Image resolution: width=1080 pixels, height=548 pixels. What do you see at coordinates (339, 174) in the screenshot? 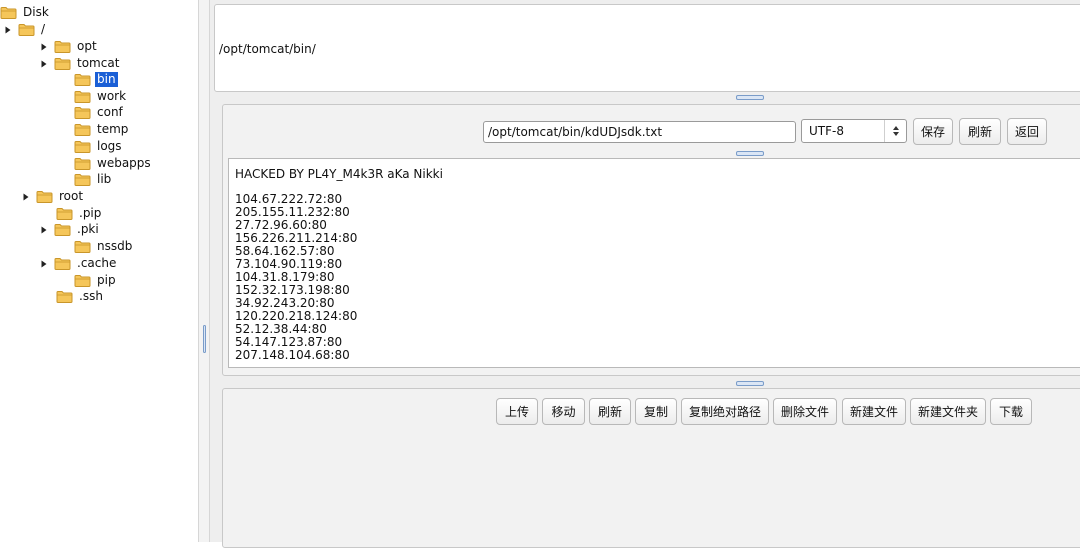
I see `content-header-line: HACKED BY PL4Y_M4k3R aKa Nikki` at bounding box center [339, 174].